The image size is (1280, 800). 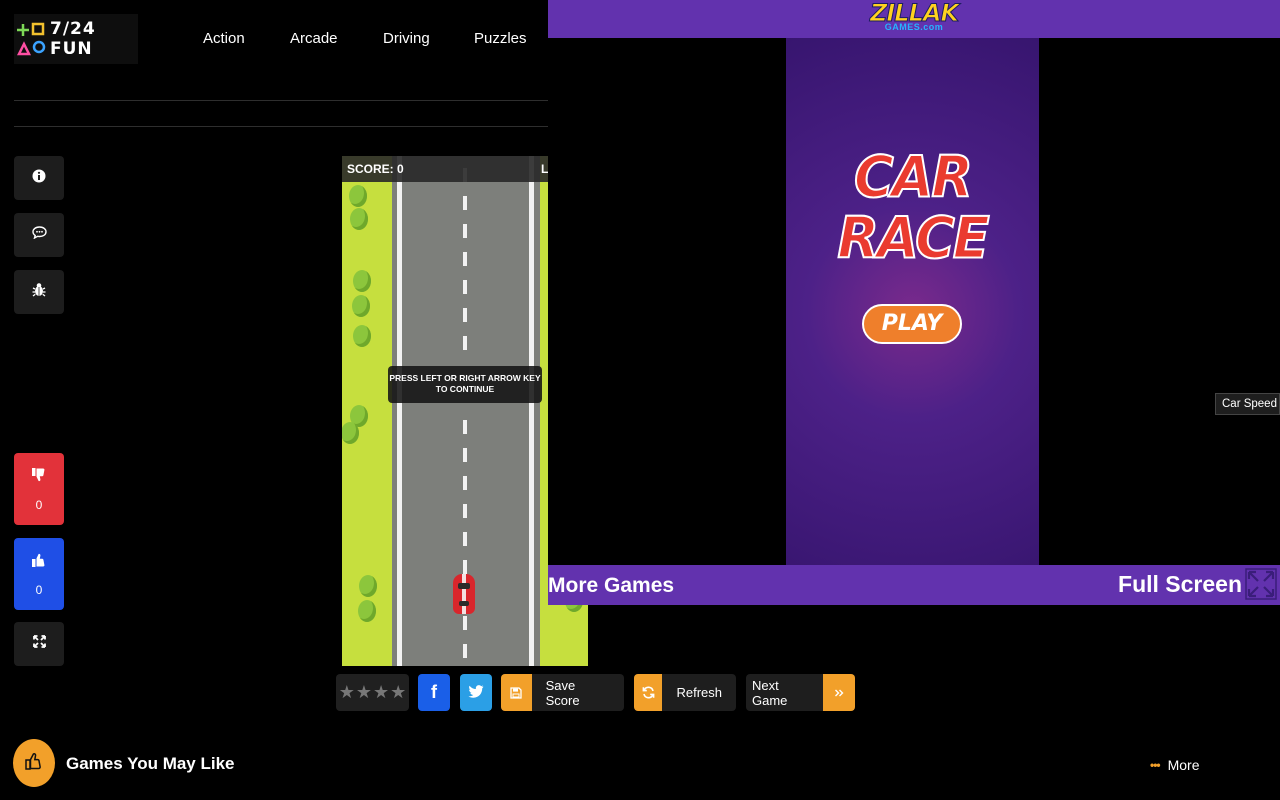 I want to click on bug-icon, so click(x=39, y=292).